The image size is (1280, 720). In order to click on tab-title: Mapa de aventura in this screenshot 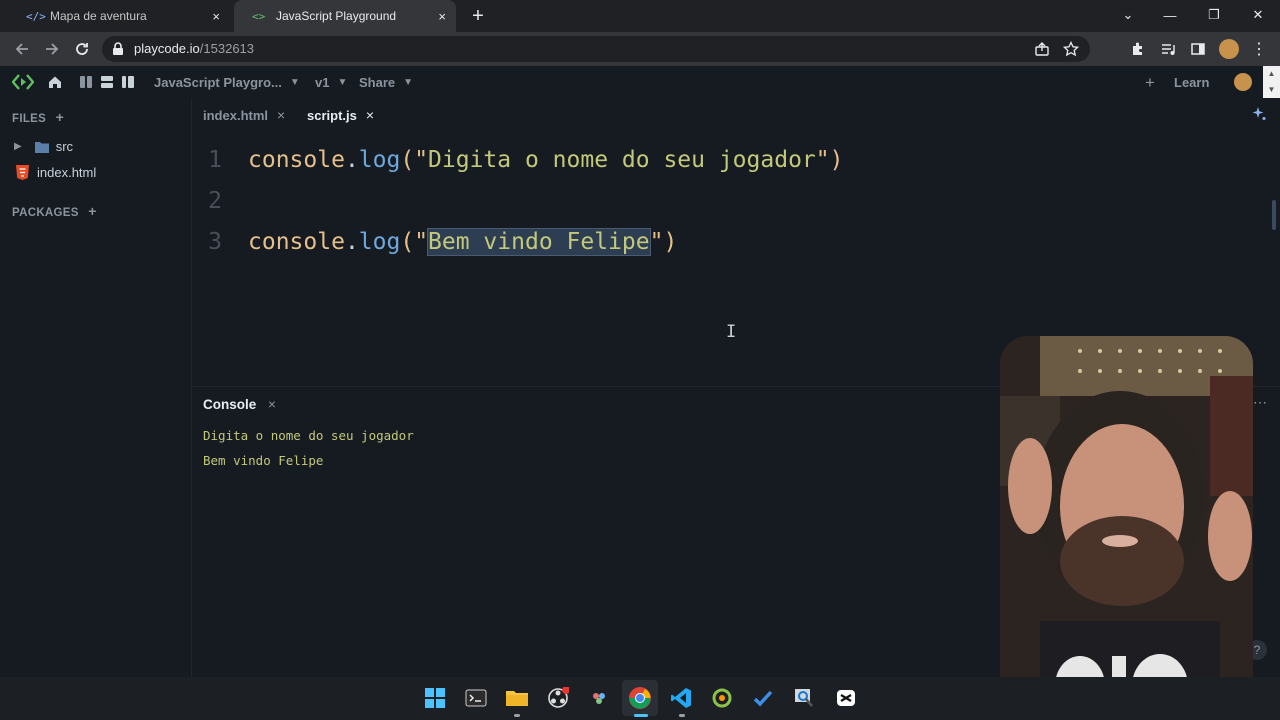, I will do `click(98, 16)`.